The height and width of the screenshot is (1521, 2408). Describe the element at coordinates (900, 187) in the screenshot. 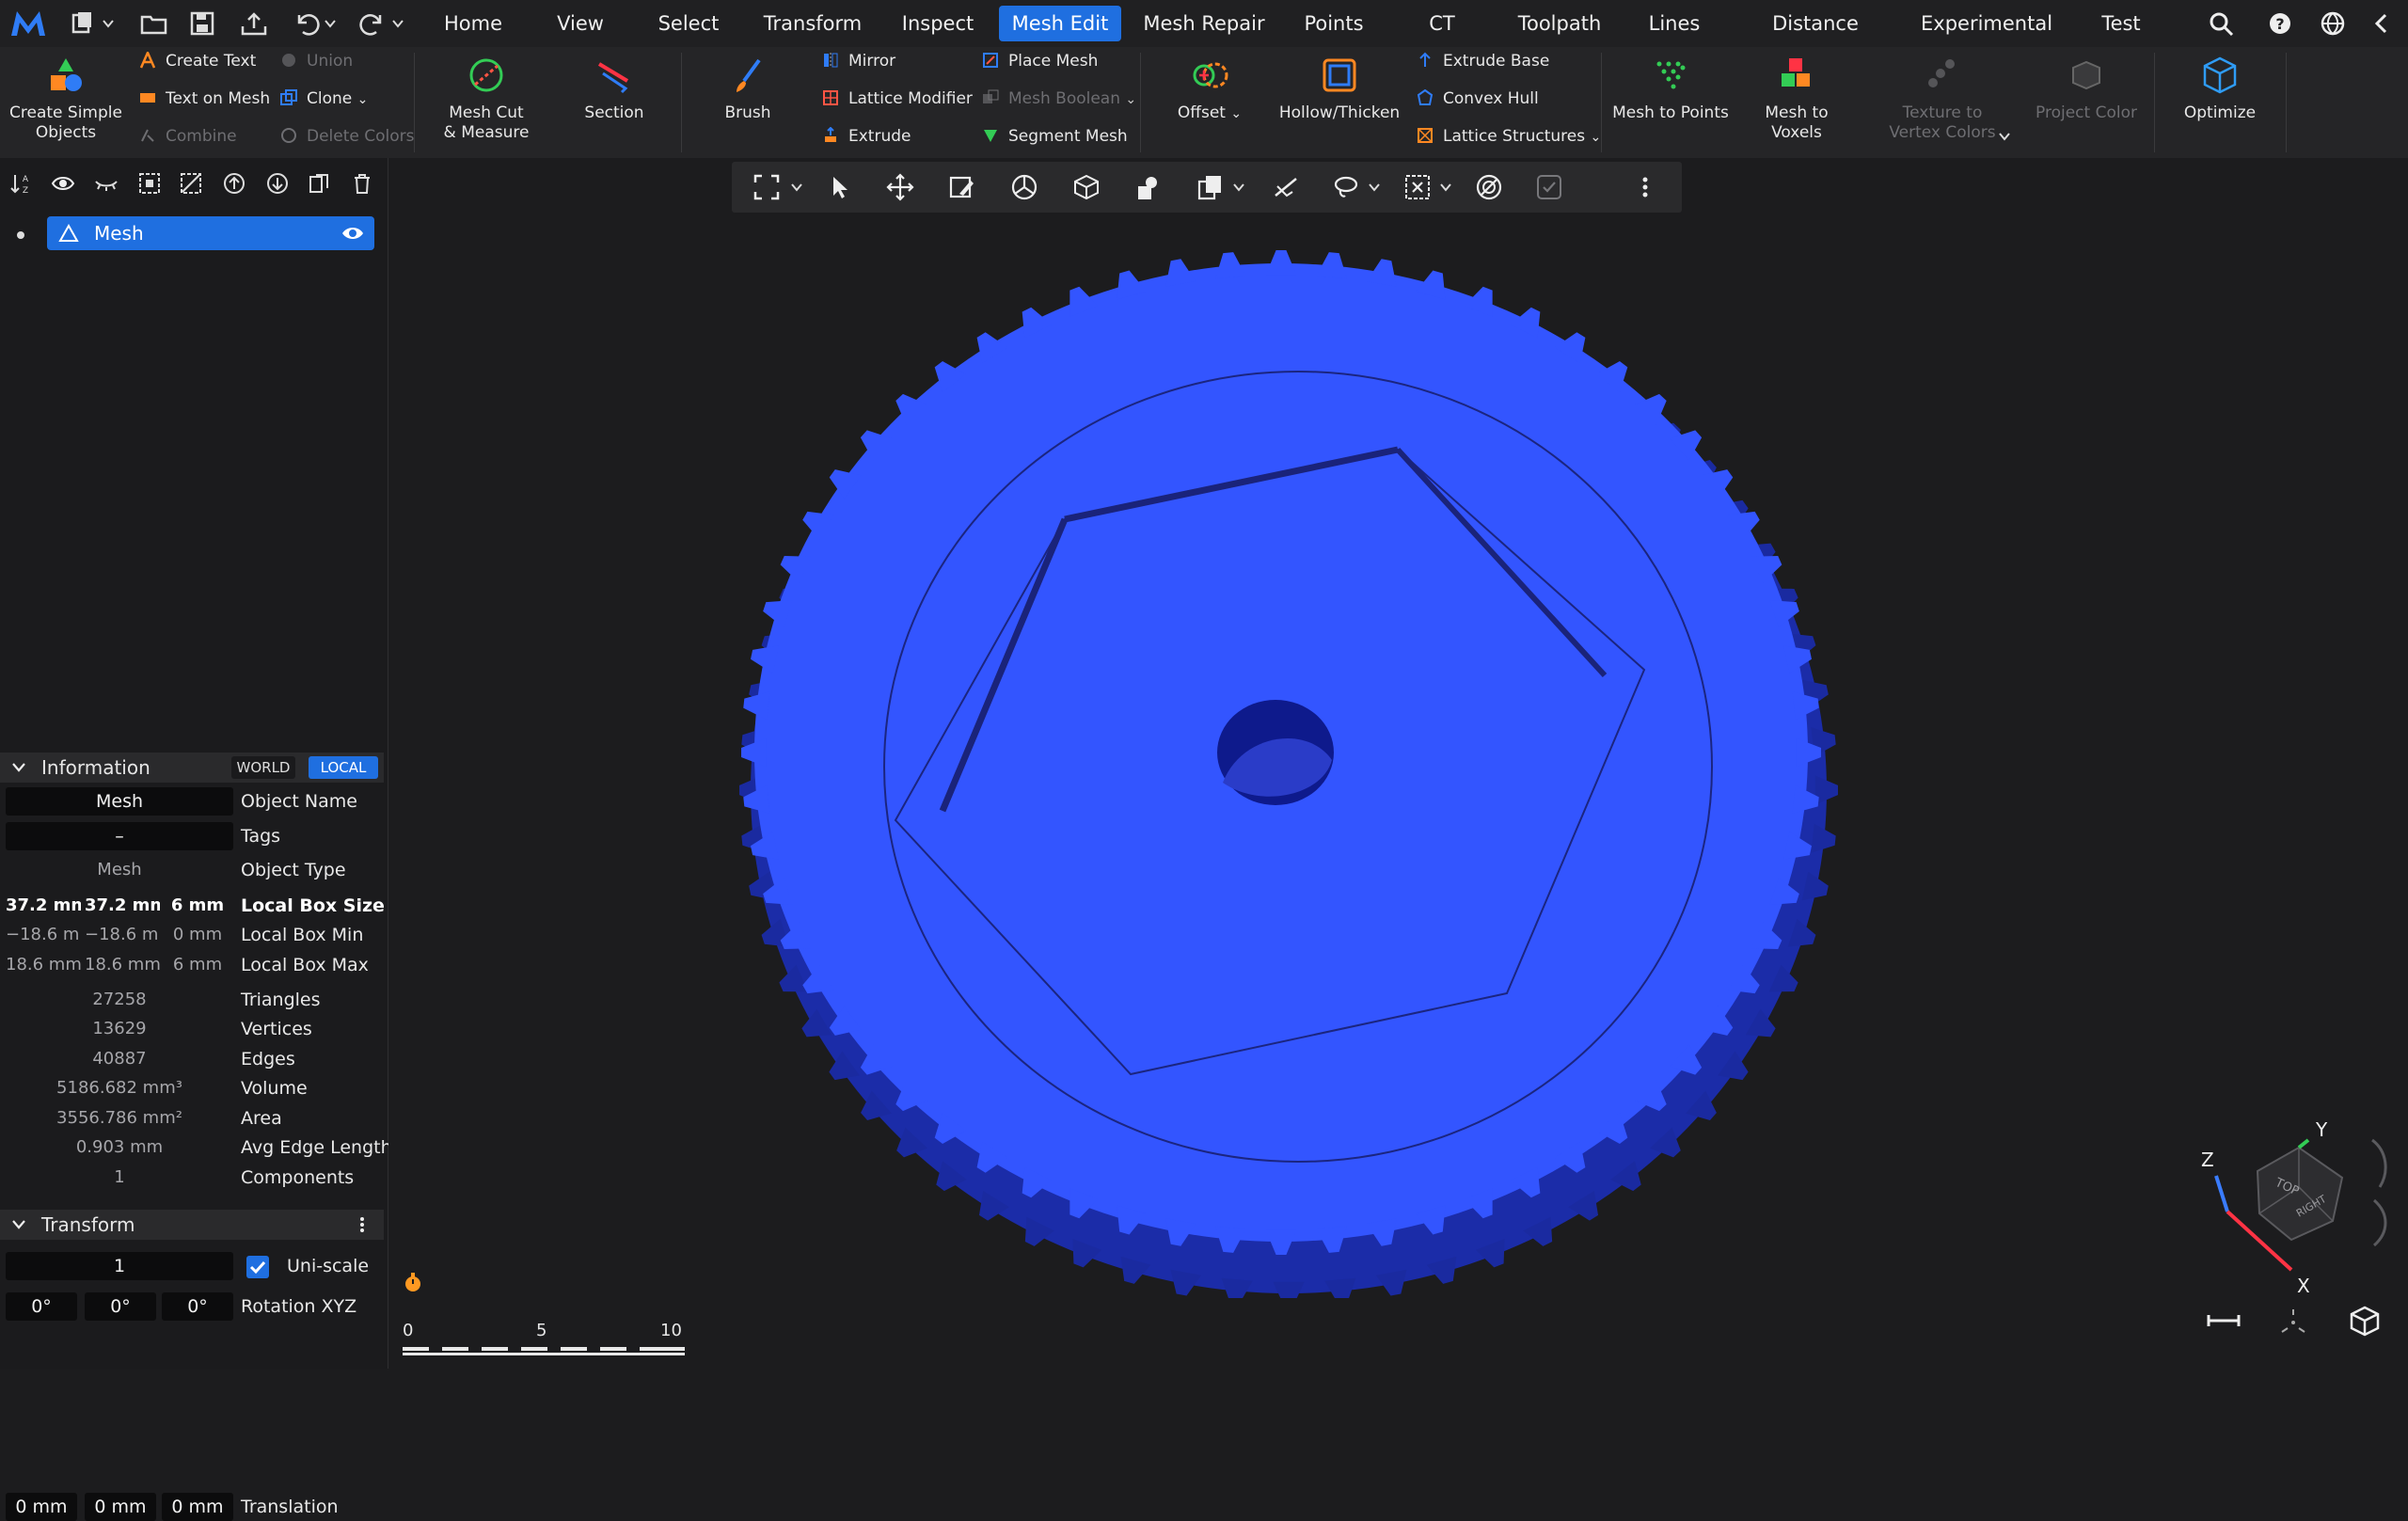

I see `move-arrows-icon` at that location.